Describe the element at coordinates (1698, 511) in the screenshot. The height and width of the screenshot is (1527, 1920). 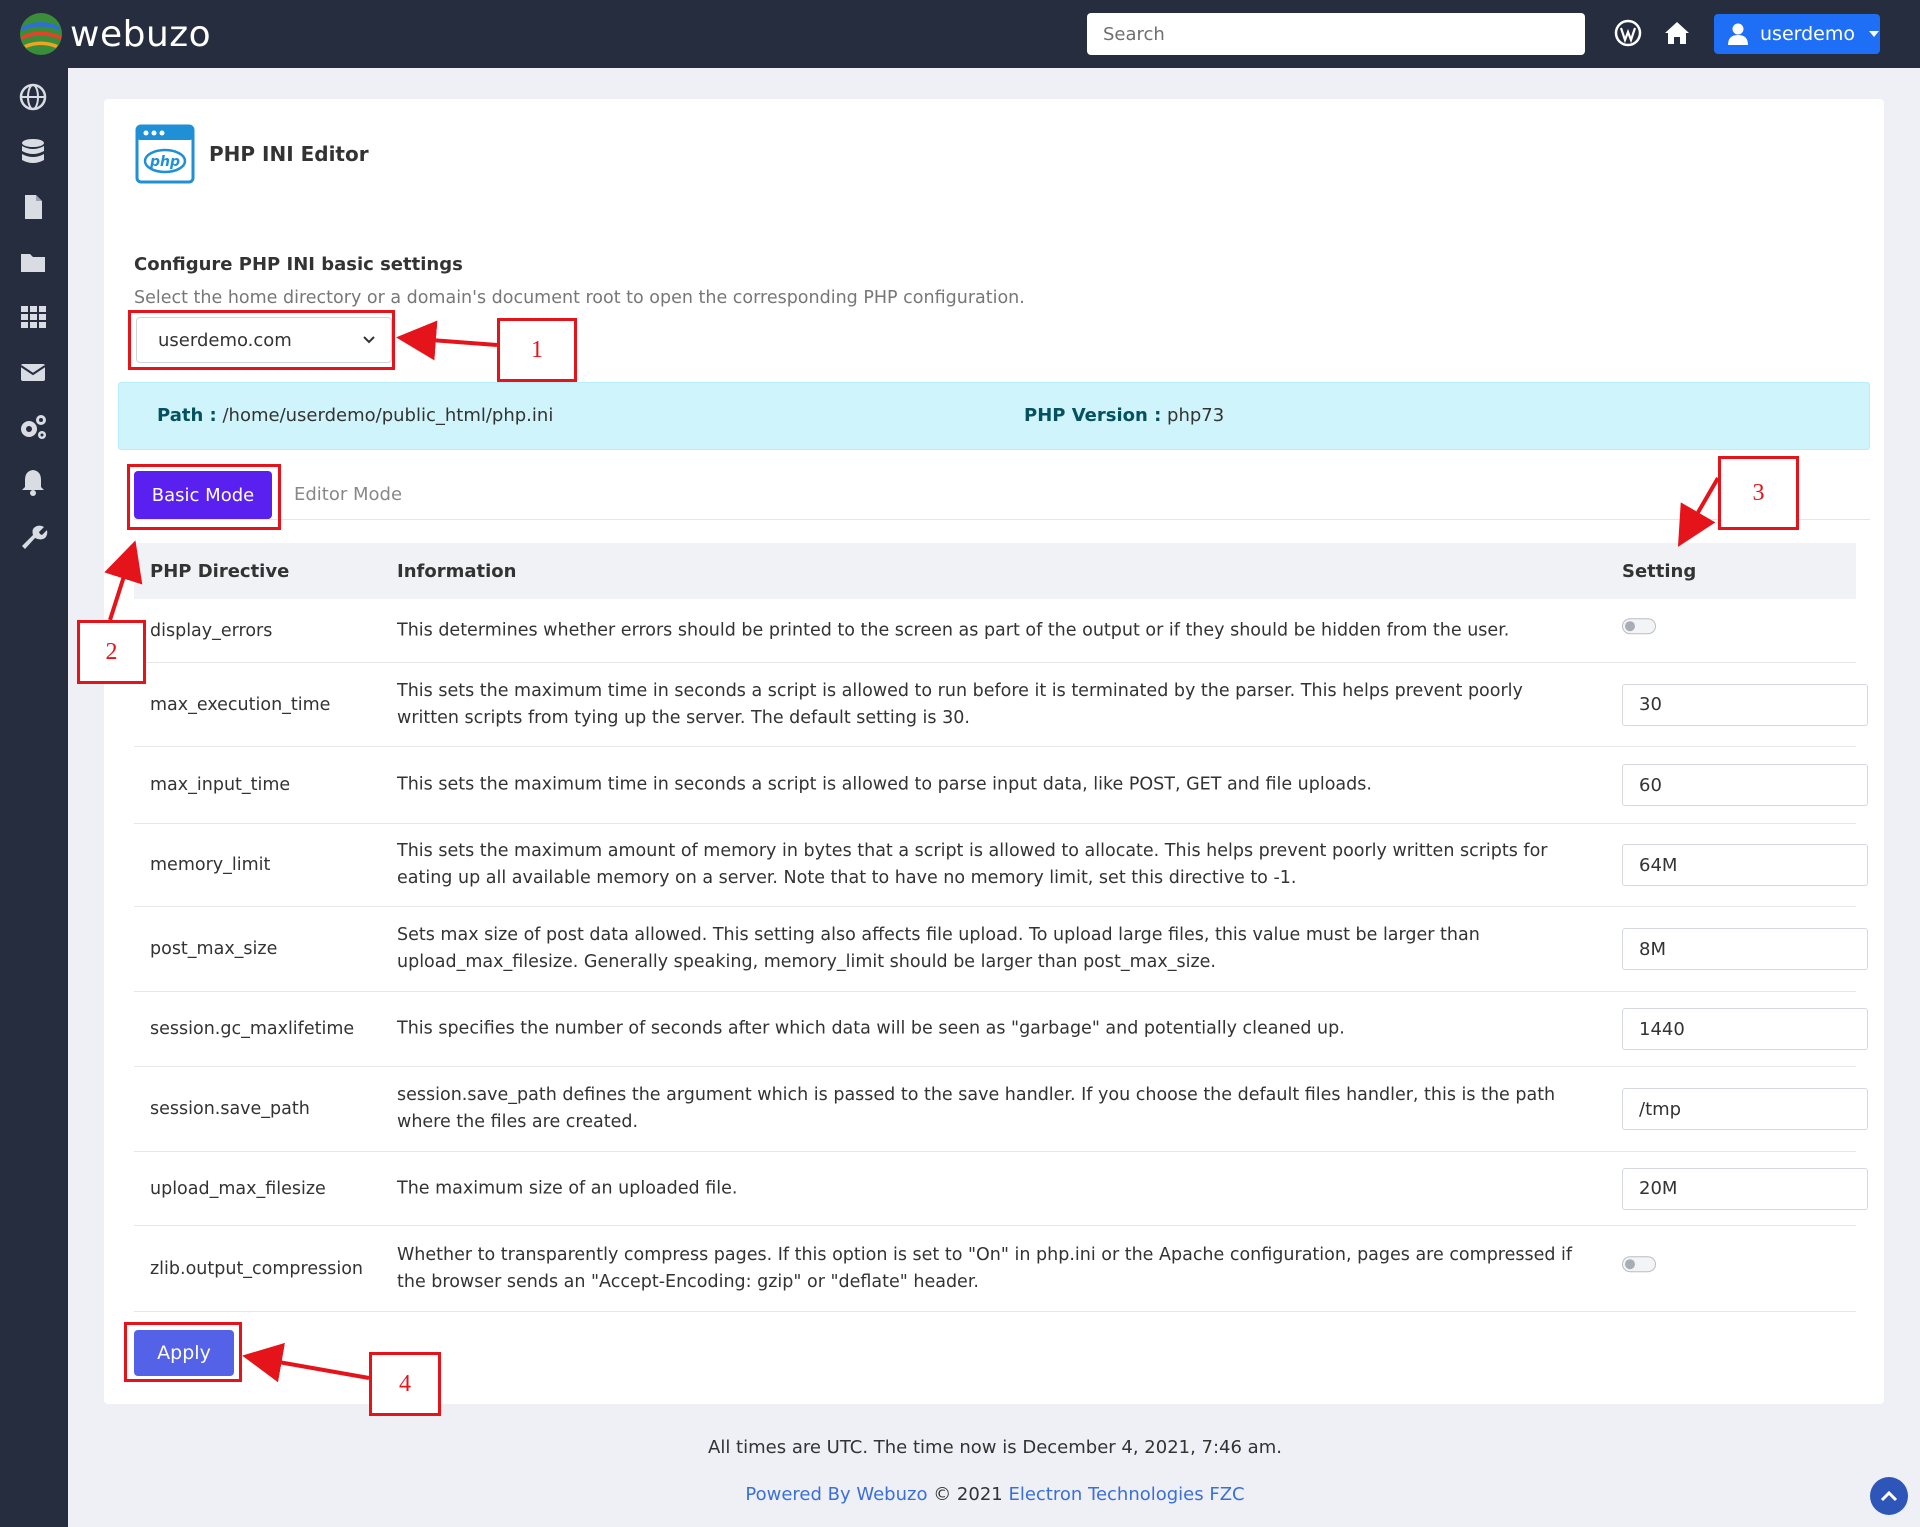
I see `arrow-to-setting-column` at that location.